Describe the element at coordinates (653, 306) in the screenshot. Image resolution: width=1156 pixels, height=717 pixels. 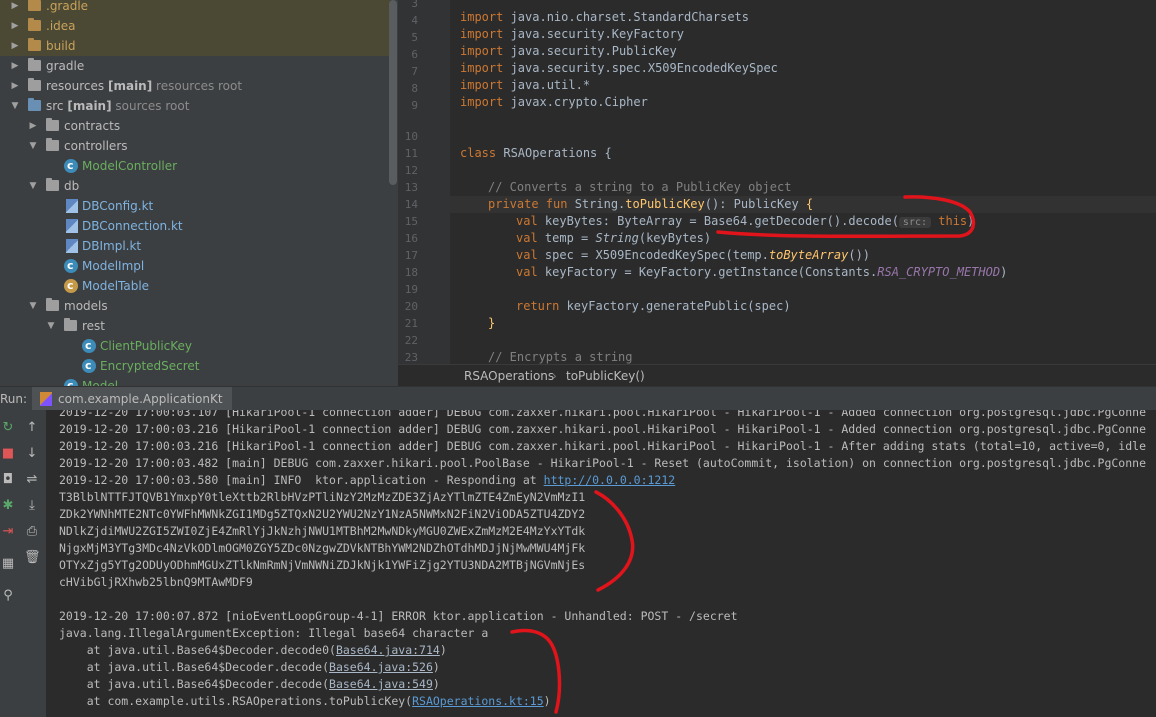
I see `code-line: return keyFactory.generatePublic(spec)` at that location.